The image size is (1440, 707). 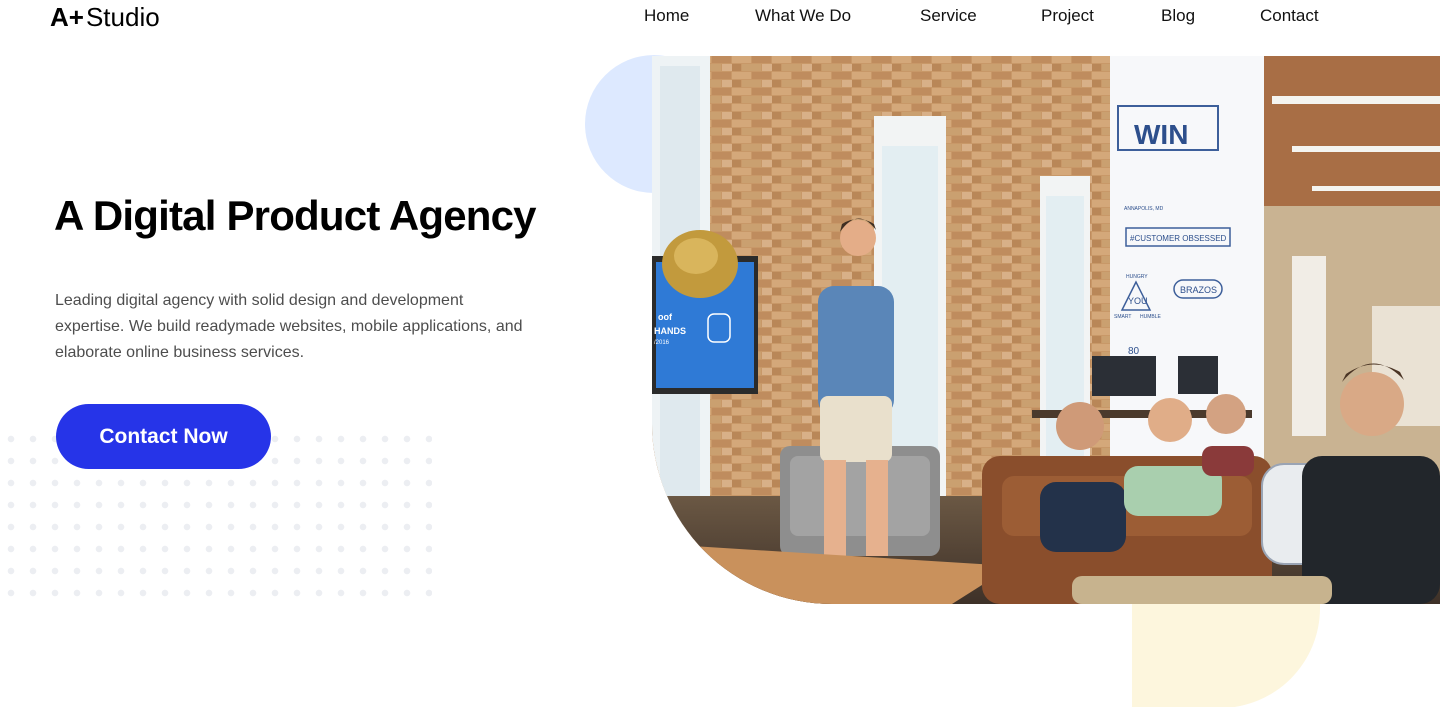 I want to click on mural-hungry-text: HUNGRY, so click(x=1137, y=277).